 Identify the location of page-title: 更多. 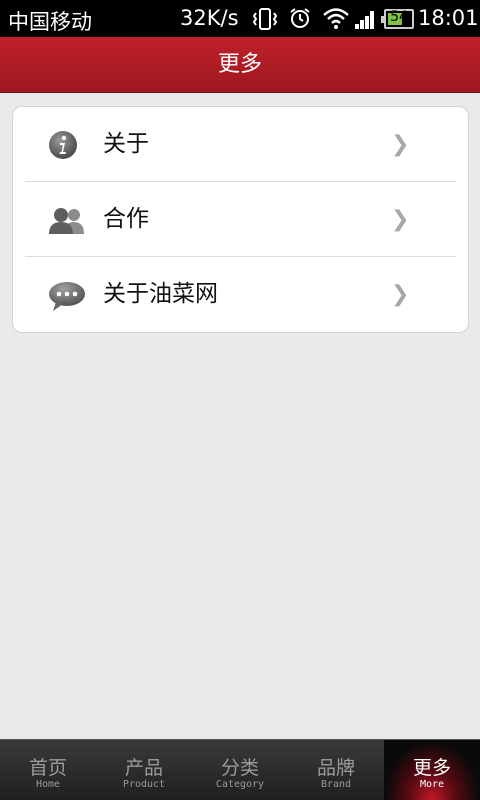
(240, 65).